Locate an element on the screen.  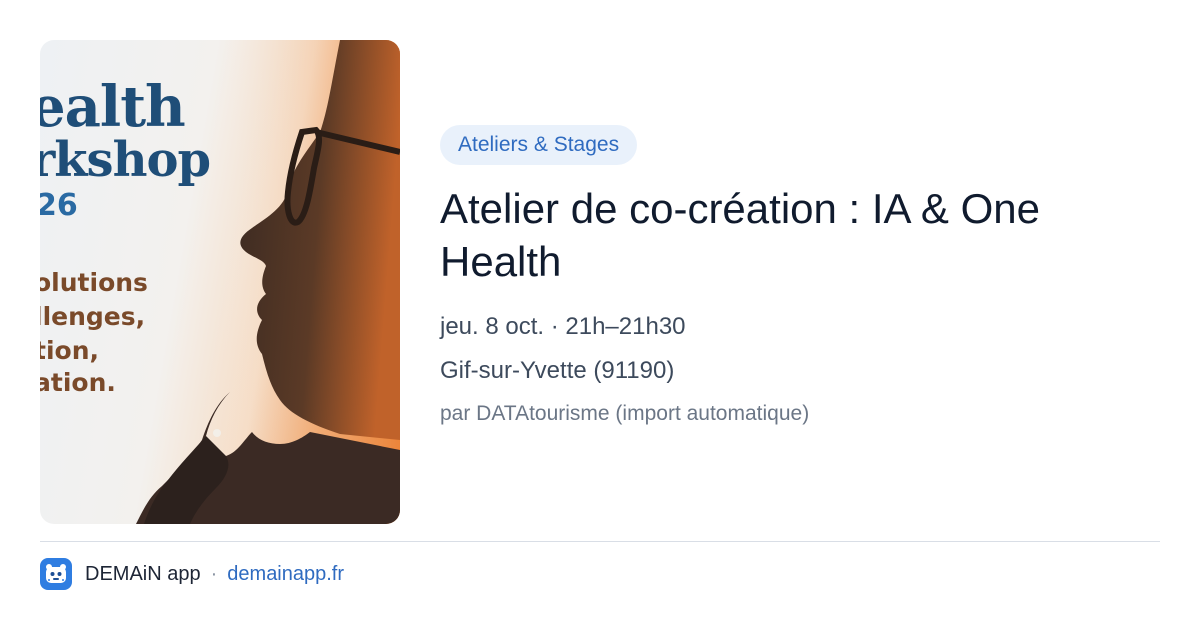
poster-title-line: rkshop is located at coordinates (125, 160).